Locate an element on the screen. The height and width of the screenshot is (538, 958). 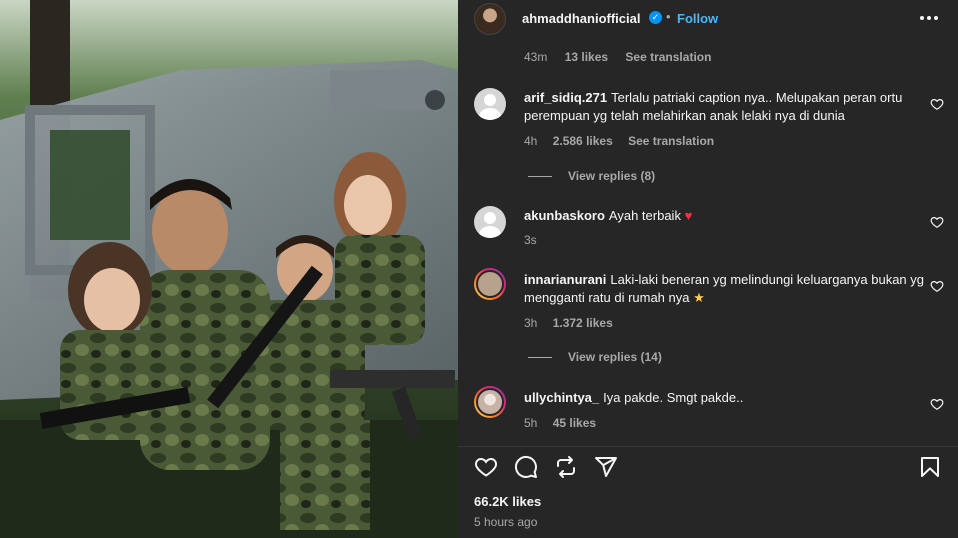
caption-likes: 13 likes is located at coordinates (586, 57).